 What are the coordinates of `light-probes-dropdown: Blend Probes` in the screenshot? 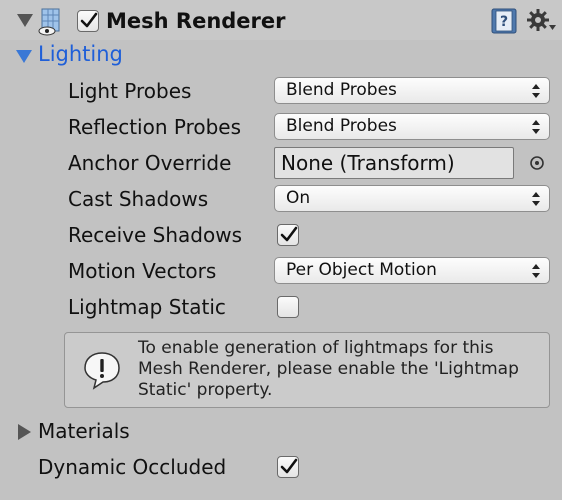 It's located at (412, 90).